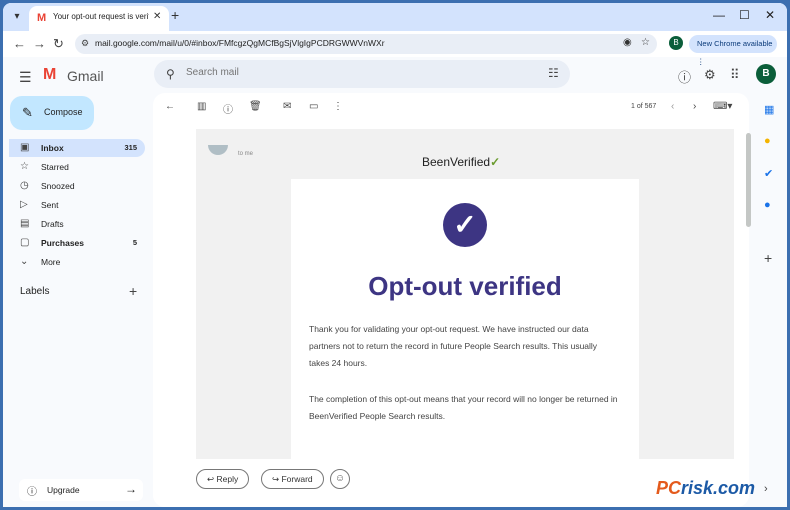 This screenshot has width=790, height=510. I want to click on sidebar-item-label: More, so click(51, 262).